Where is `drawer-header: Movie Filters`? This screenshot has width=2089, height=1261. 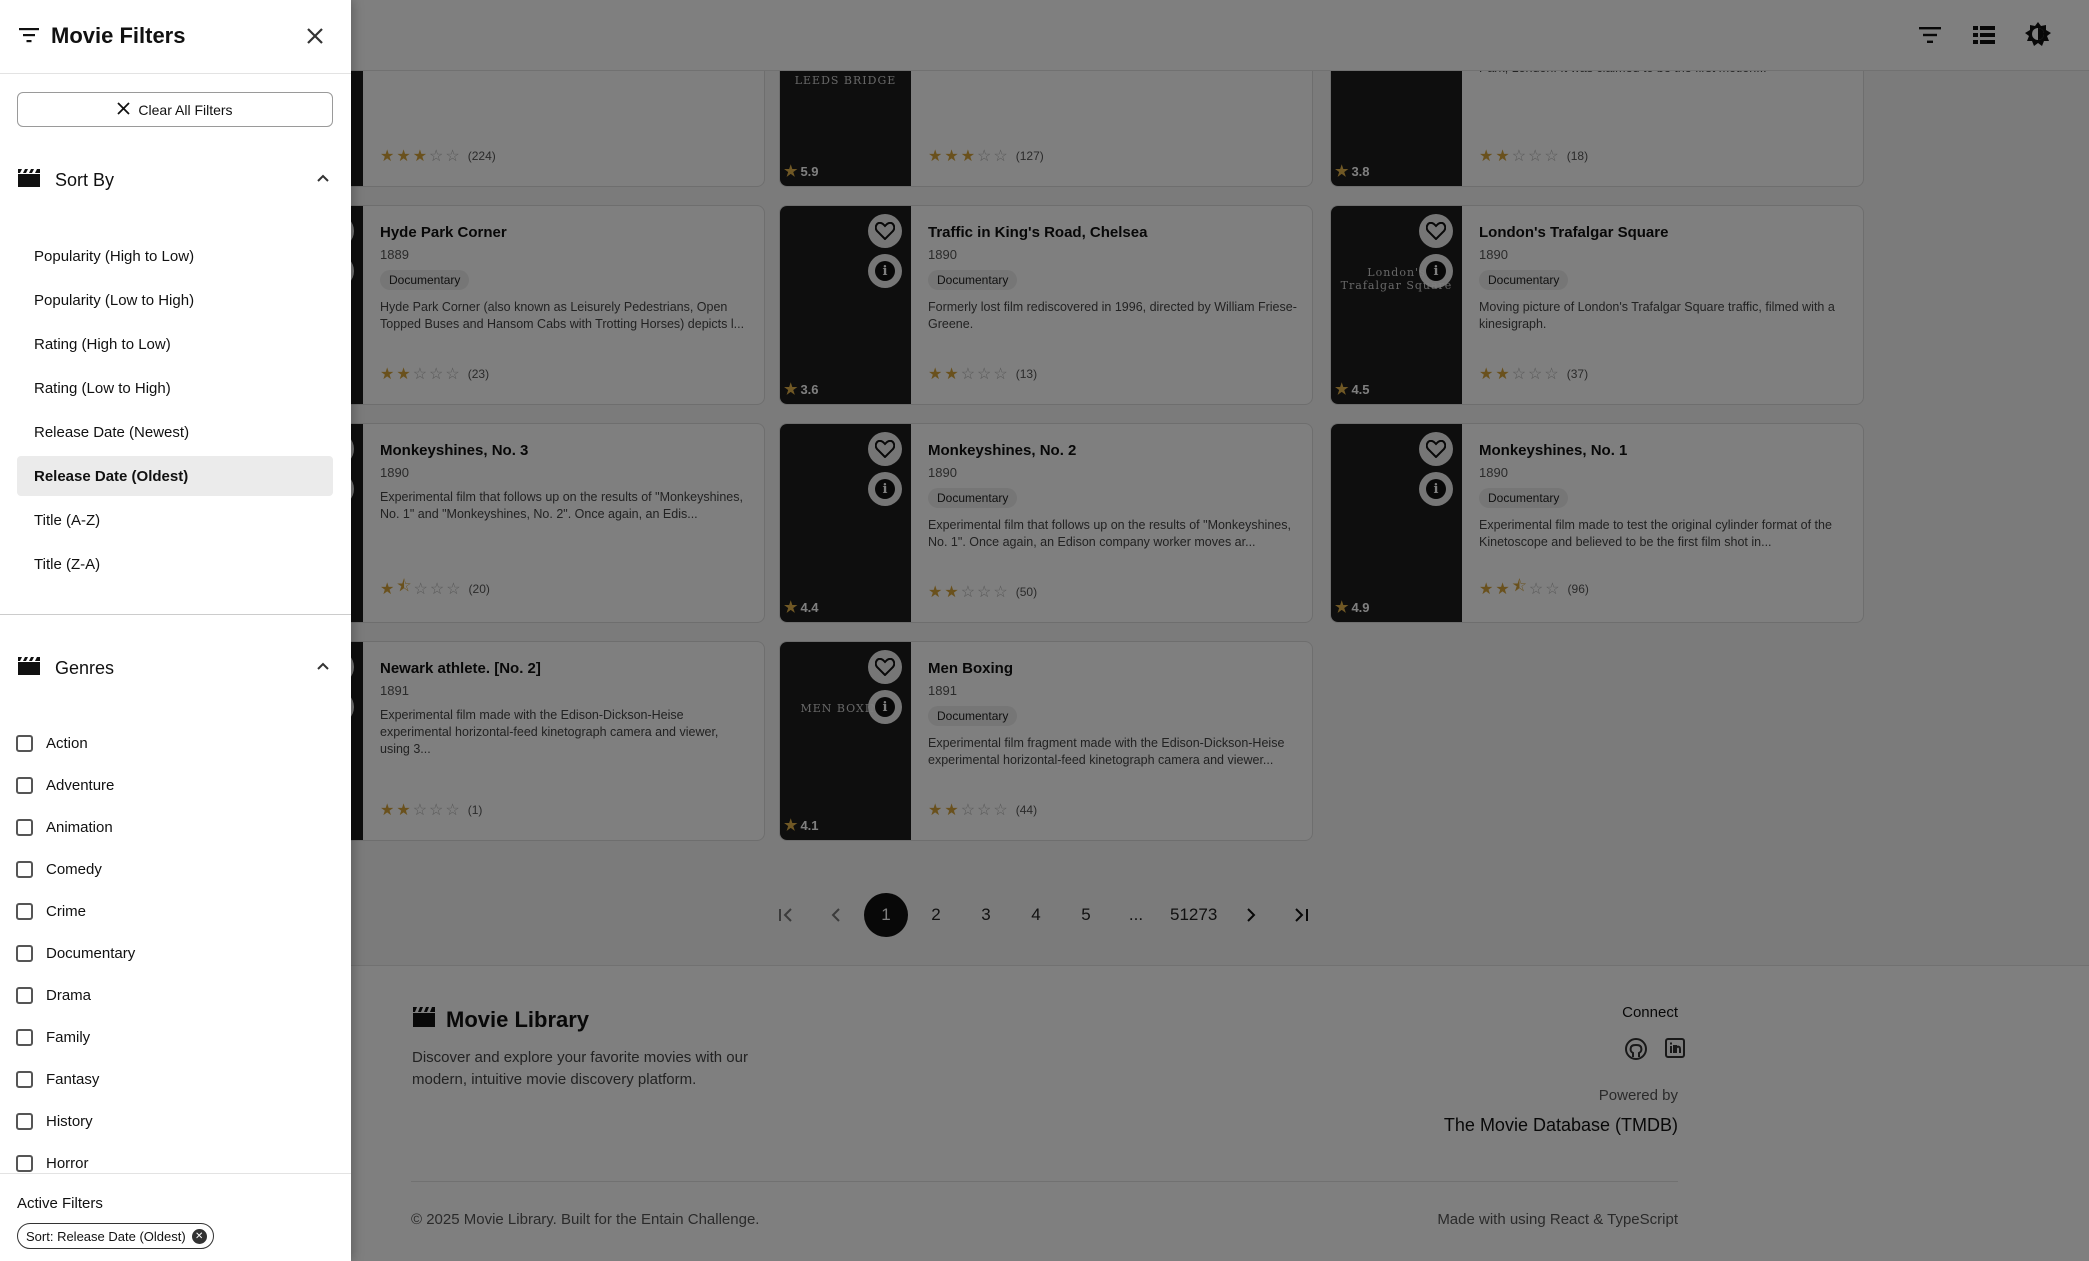
drawer-header: Movie Filters is located at coordinates (175, 37).